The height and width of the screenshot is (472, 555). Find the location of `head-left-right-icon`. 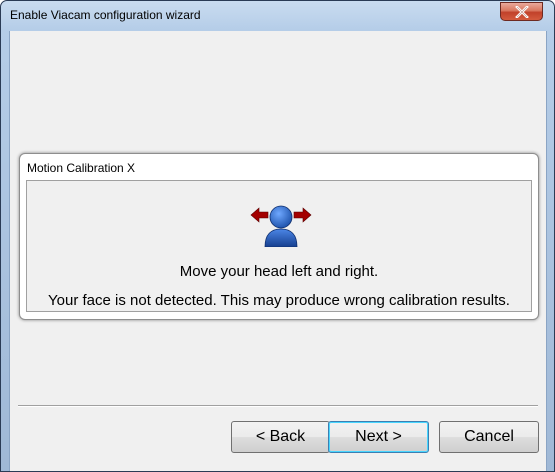

head-left-right-icon is located at coordinates (281, 226).